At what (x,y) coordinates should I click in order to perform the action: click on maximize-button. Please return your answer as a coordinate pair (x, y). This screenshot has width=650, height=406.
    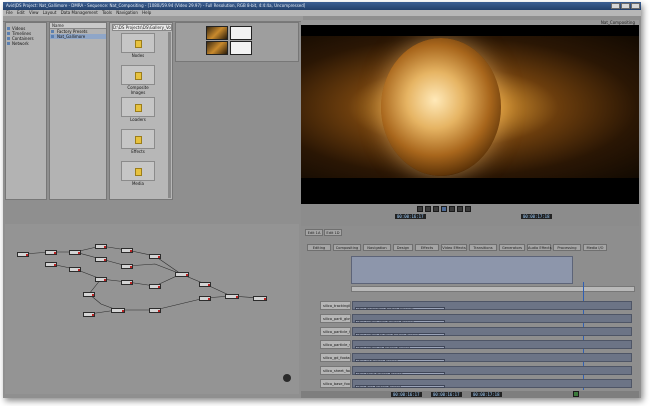
    Looking at the image, I should click on (625, 6).